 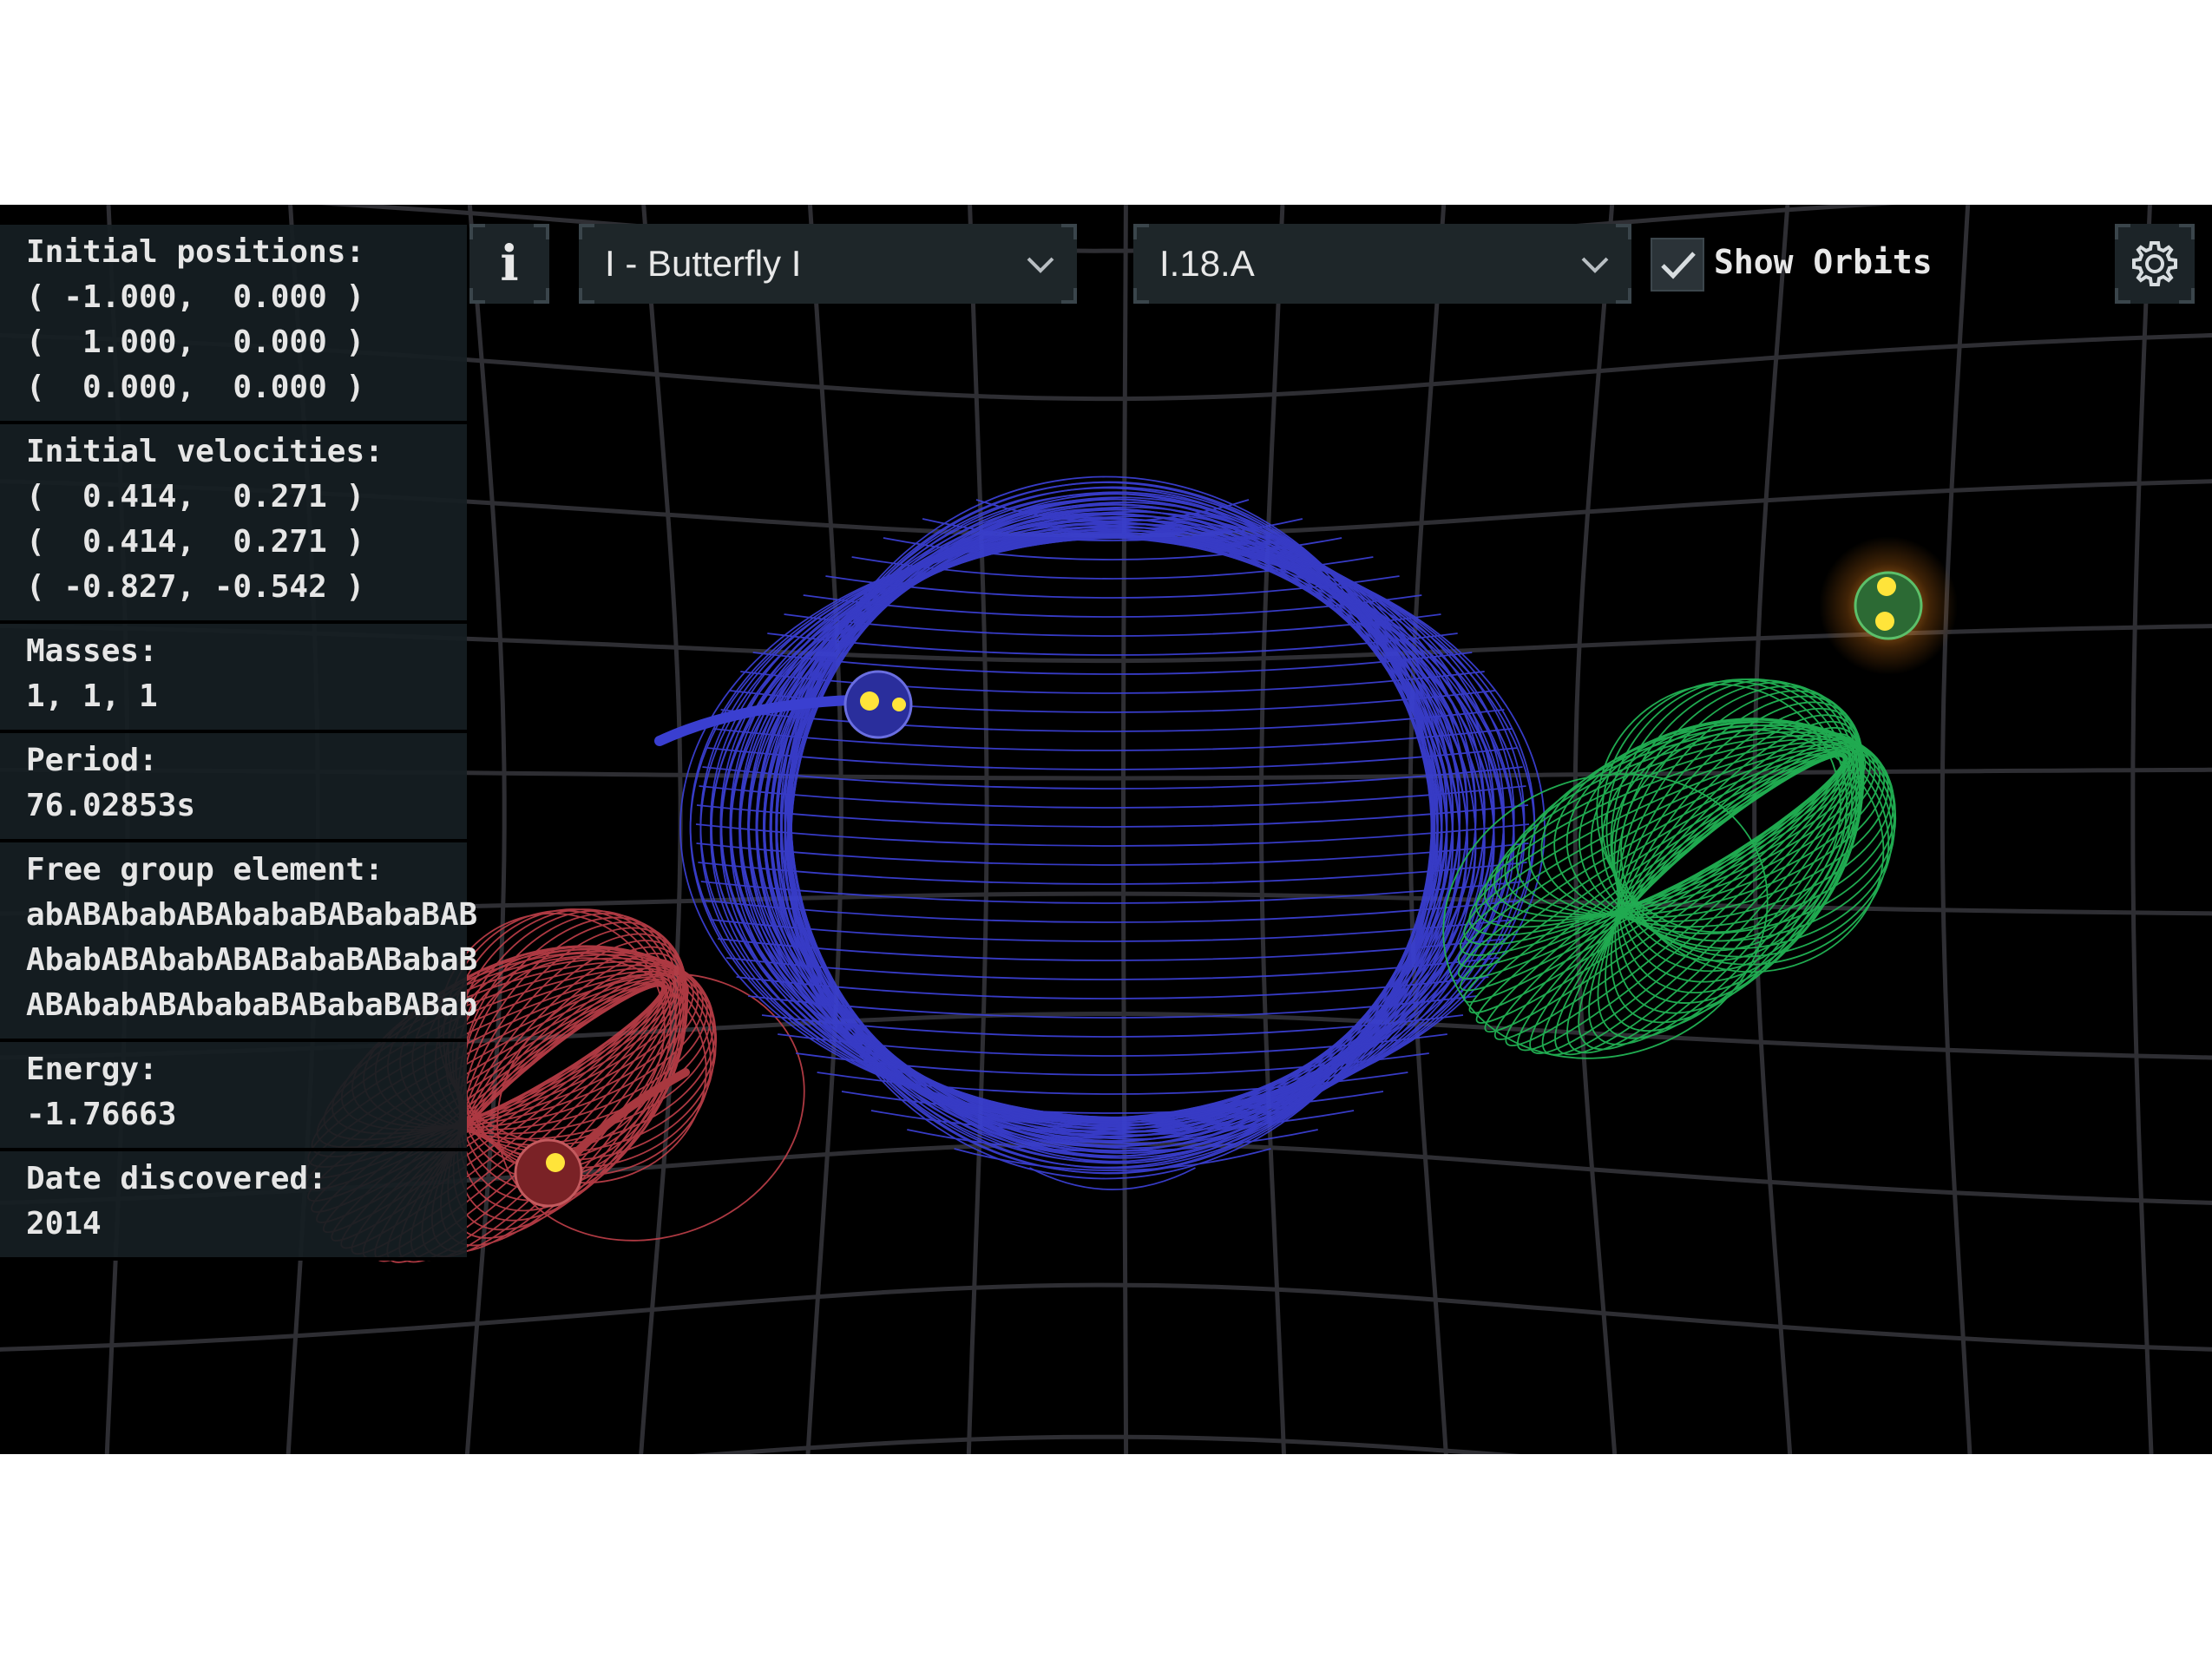 I want to click on info-icon: i, so click(x=509, y=263).